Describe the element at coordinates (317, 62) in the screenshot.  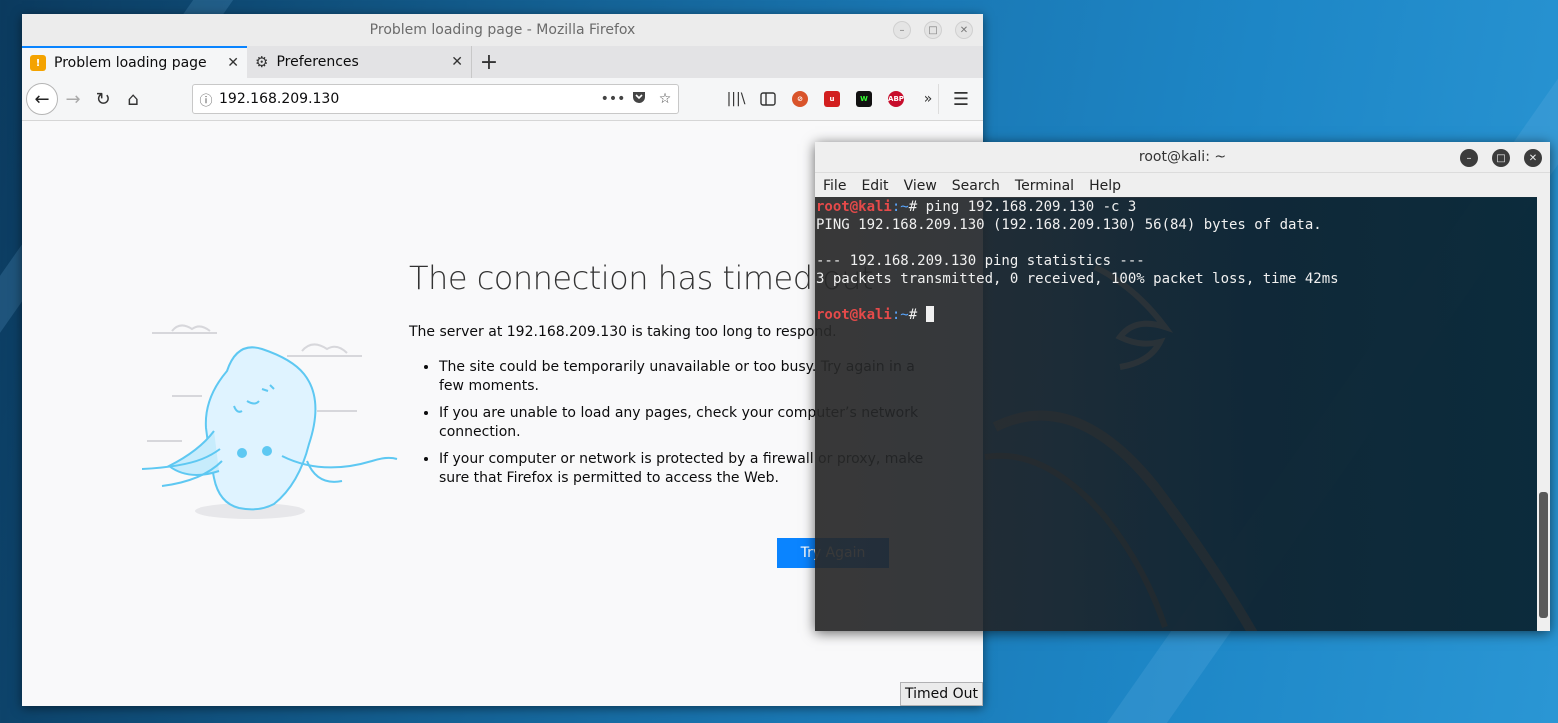
I see `tab-label: Preferences` at that location.